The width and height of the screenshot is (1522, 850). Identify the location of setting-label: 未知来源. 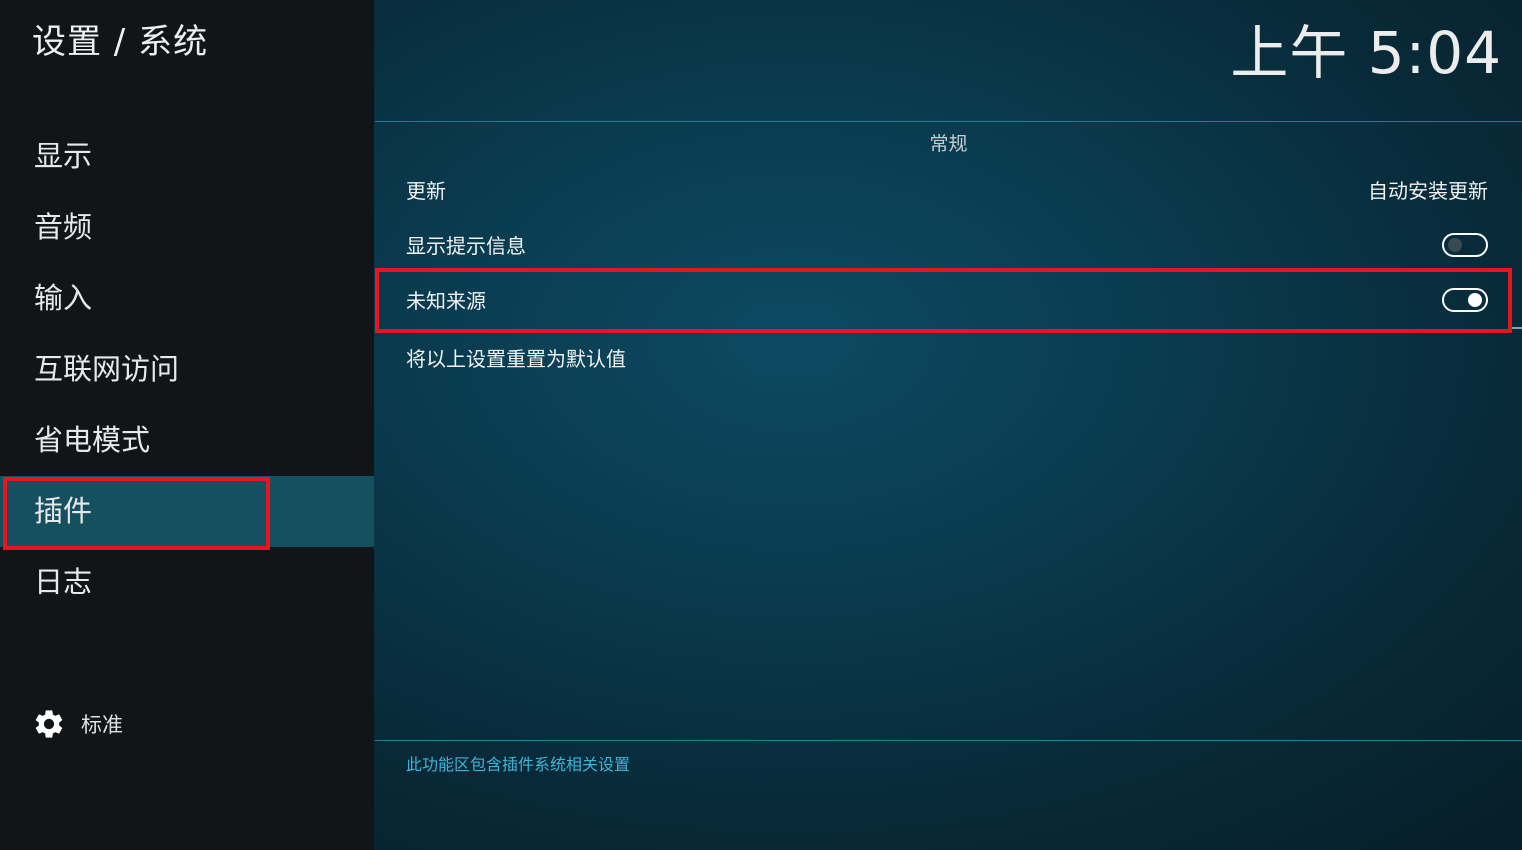
(446, 301).